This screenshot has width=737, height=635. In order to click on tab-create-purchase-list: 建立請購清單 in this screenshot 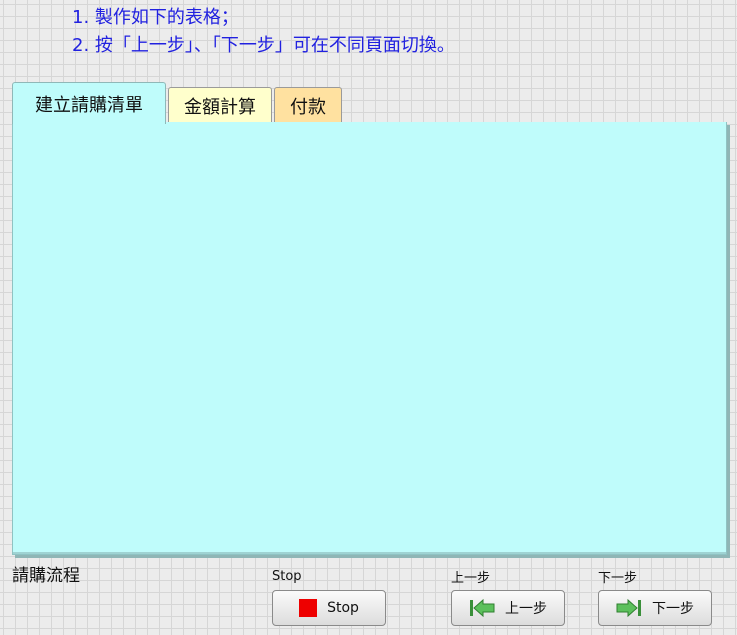, I will do `click(89, 103)`.